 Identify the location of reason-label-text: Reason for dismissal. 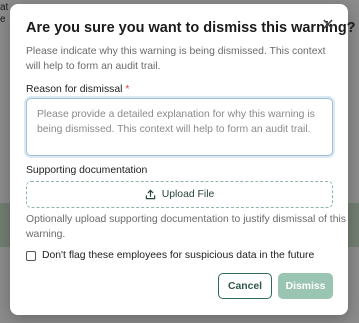
(74, 89).